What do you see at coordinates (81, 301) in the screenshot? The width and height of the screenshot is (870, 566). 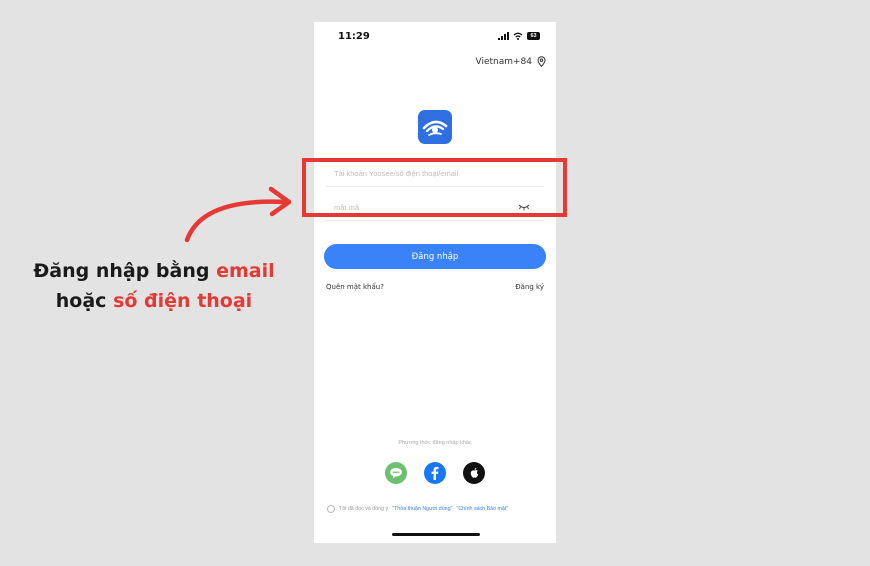 I see `caption-line-2-prefix: hoặc` at bounding box center [81, 301].